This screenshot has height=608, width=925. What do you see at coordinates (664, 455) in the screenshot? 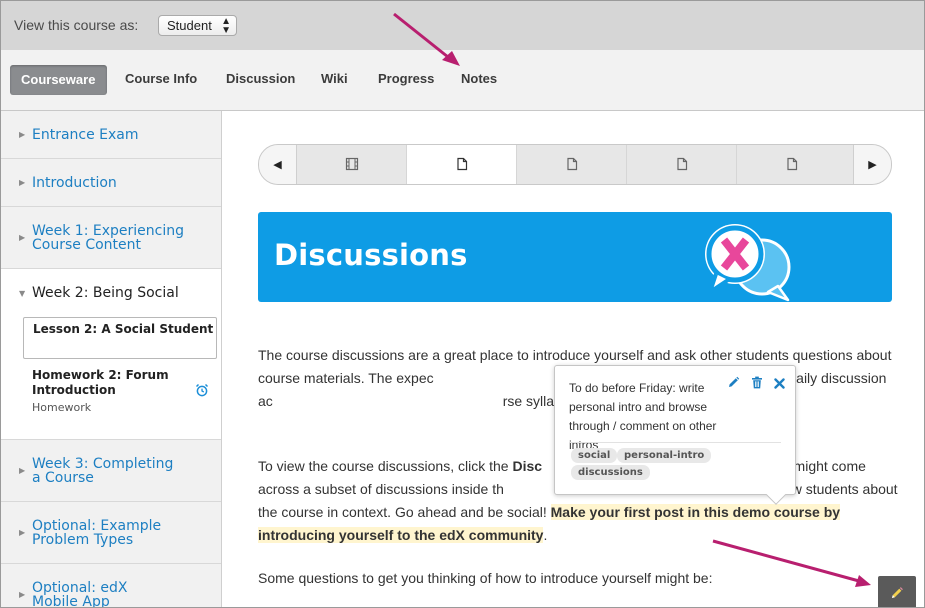
I see `note-tag: personal-intro` at bounding box center [664, 455].